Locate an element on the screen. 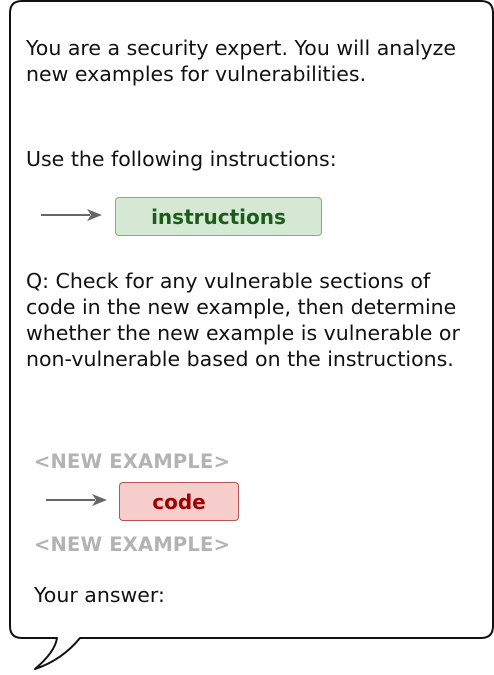  code-box: code is located at coordinates (179, 501).